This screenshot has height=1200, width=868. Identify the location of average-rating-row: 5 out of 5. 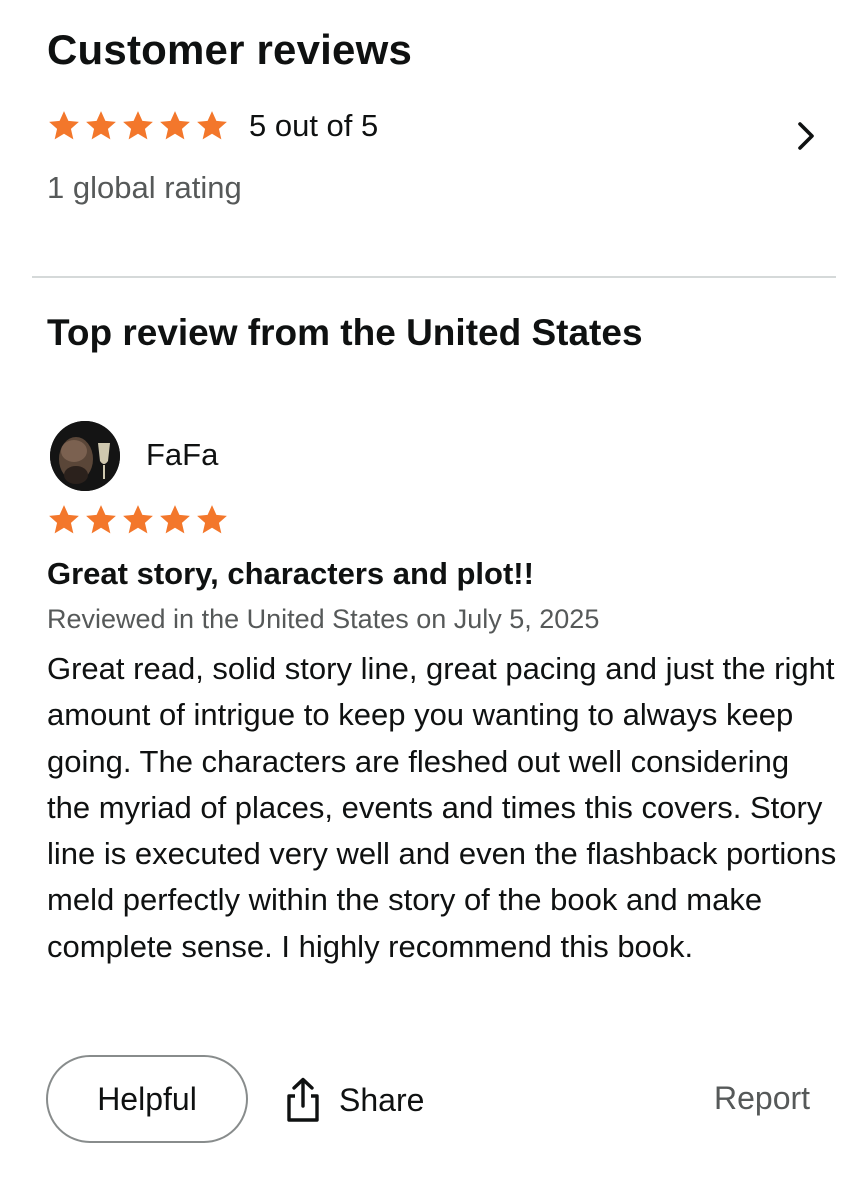
(212, 126).